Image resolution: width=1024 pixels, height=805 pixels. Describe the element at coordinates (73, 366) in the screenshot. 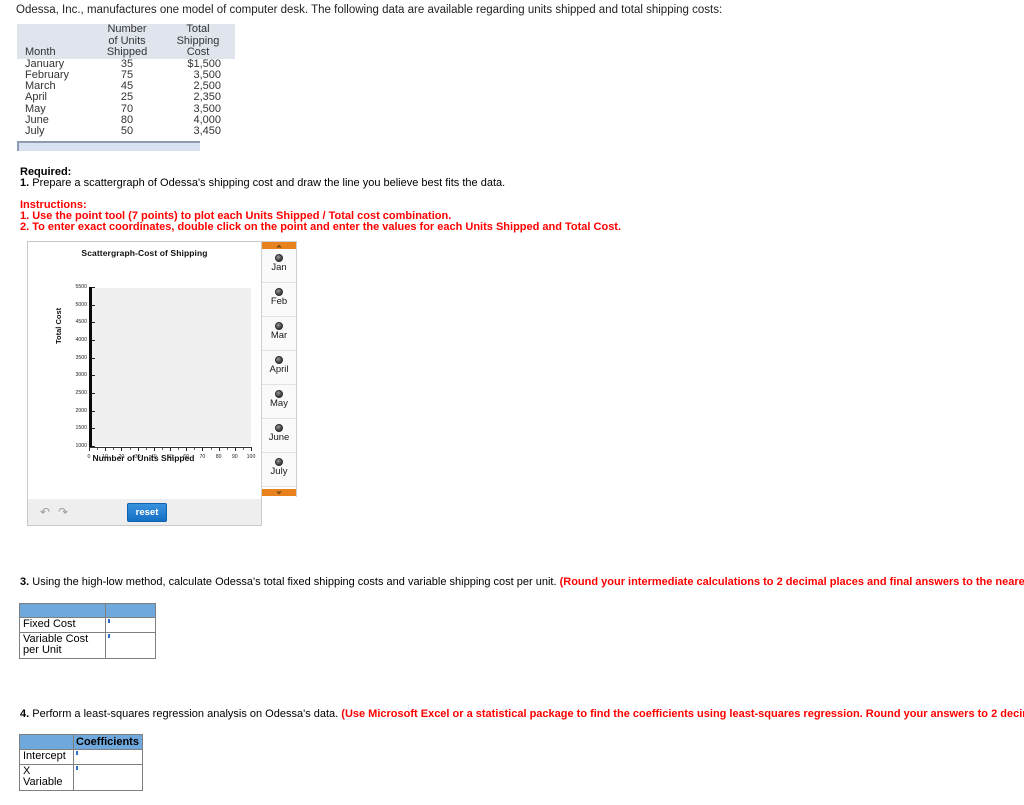

I see `y-axis-ticks: 5500 5000 4500 4000 3500 3000 2500 2000 1500 1000` at that location.